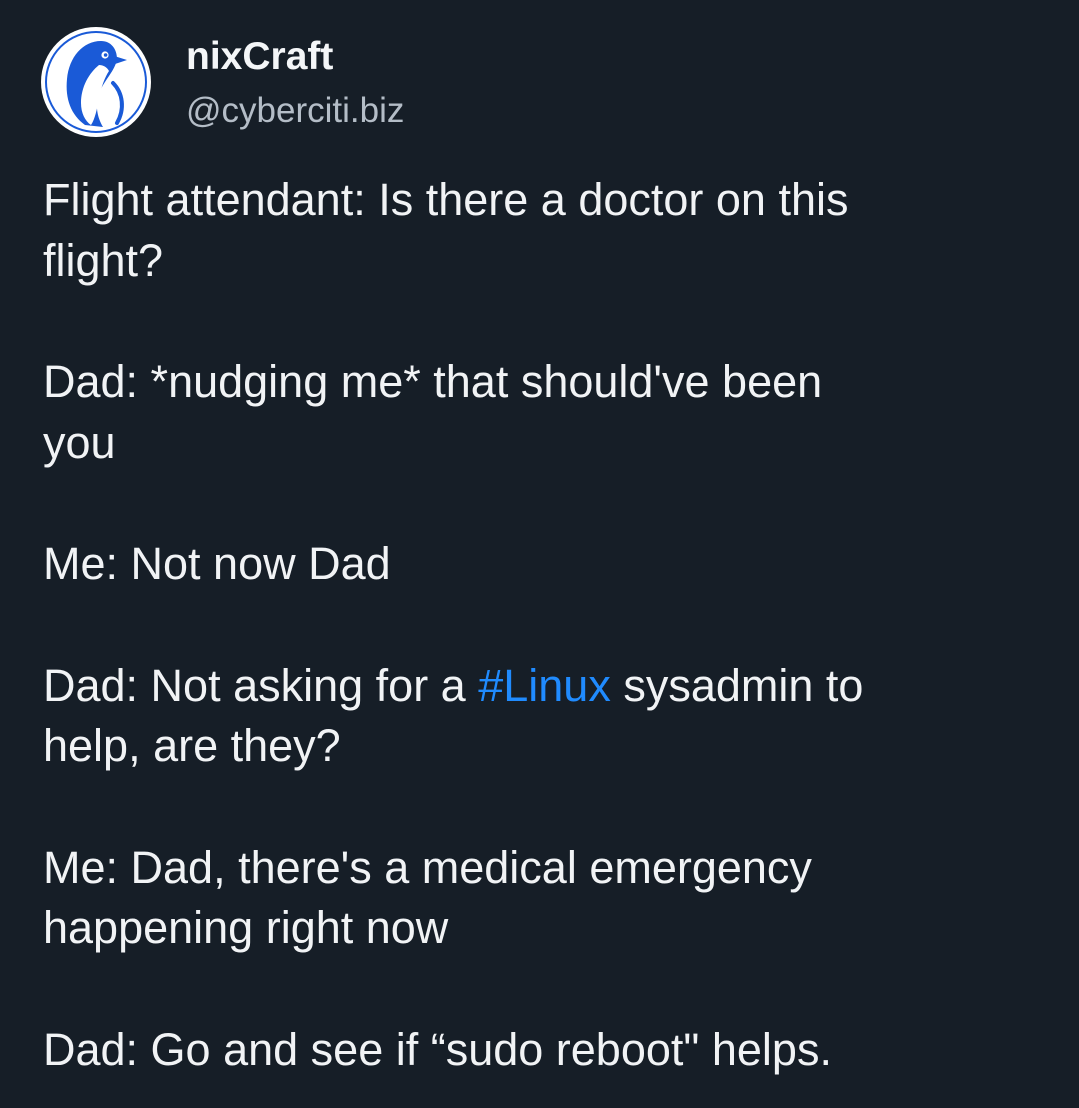 This screenshot has width=1079, height=1108. What do you see at coordinates (103, 260) in the screenshot?
I see `text-line: flight?` at bounding box center [103, 260].